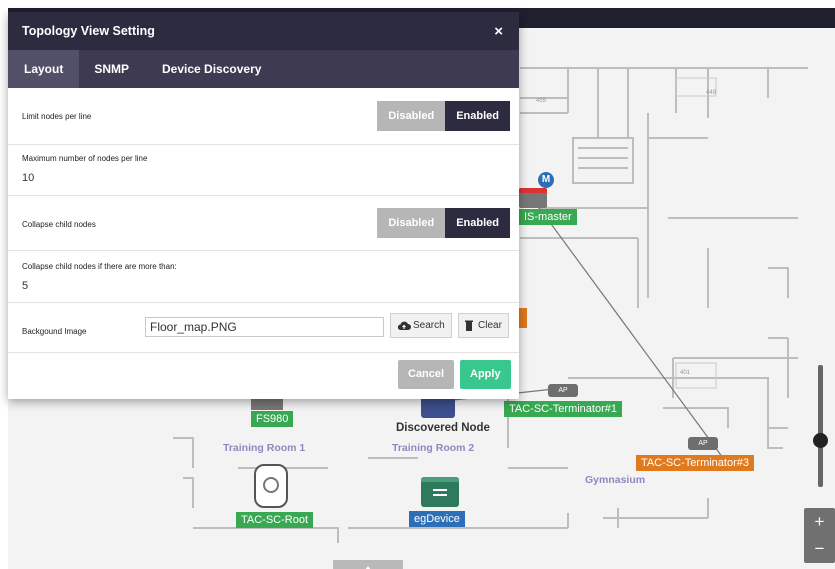  Describe the element at coordinates (211, 69) in the screenshot. I see `tab-device-discovery: Device Discovery` at that location.